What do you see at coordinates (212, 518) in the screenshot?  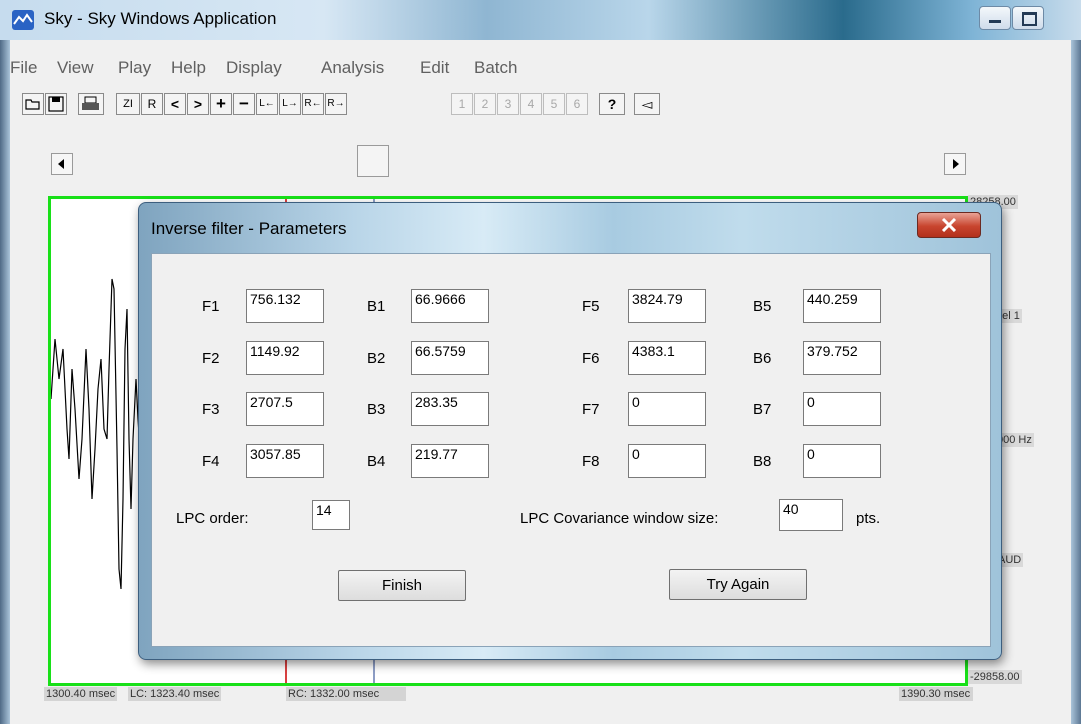 I see `lpc-order-label: LPC order:` at bounding box center [212, 518].